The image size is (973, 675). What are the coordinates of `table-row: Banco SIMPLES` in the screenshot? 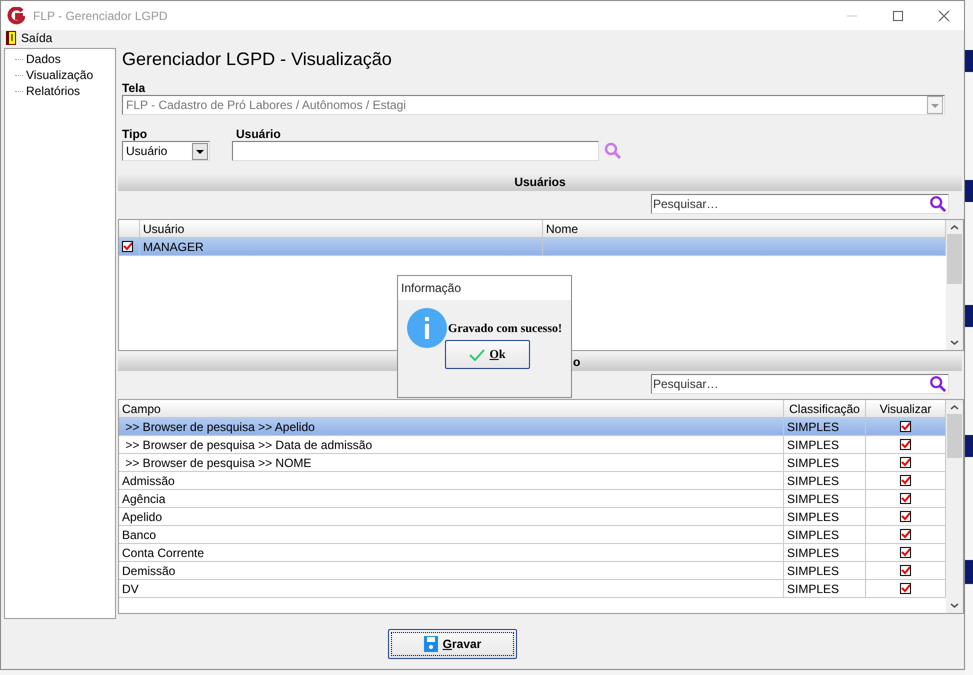 It's located at (532, 535).